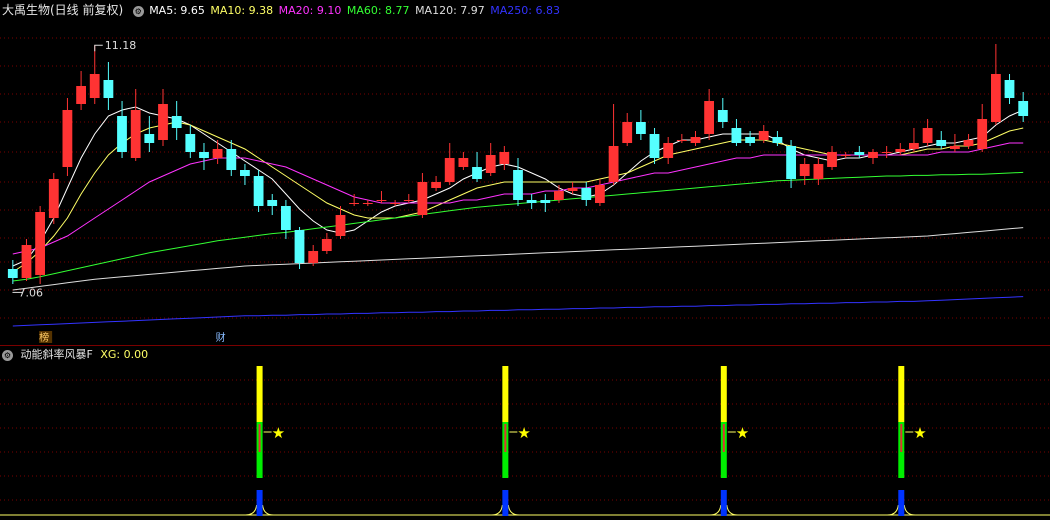  What do you see at coordinates (7, 355) in the screenshot?
I see `indicator-settings-icon: ⚙` at bounding box center [7, 355].